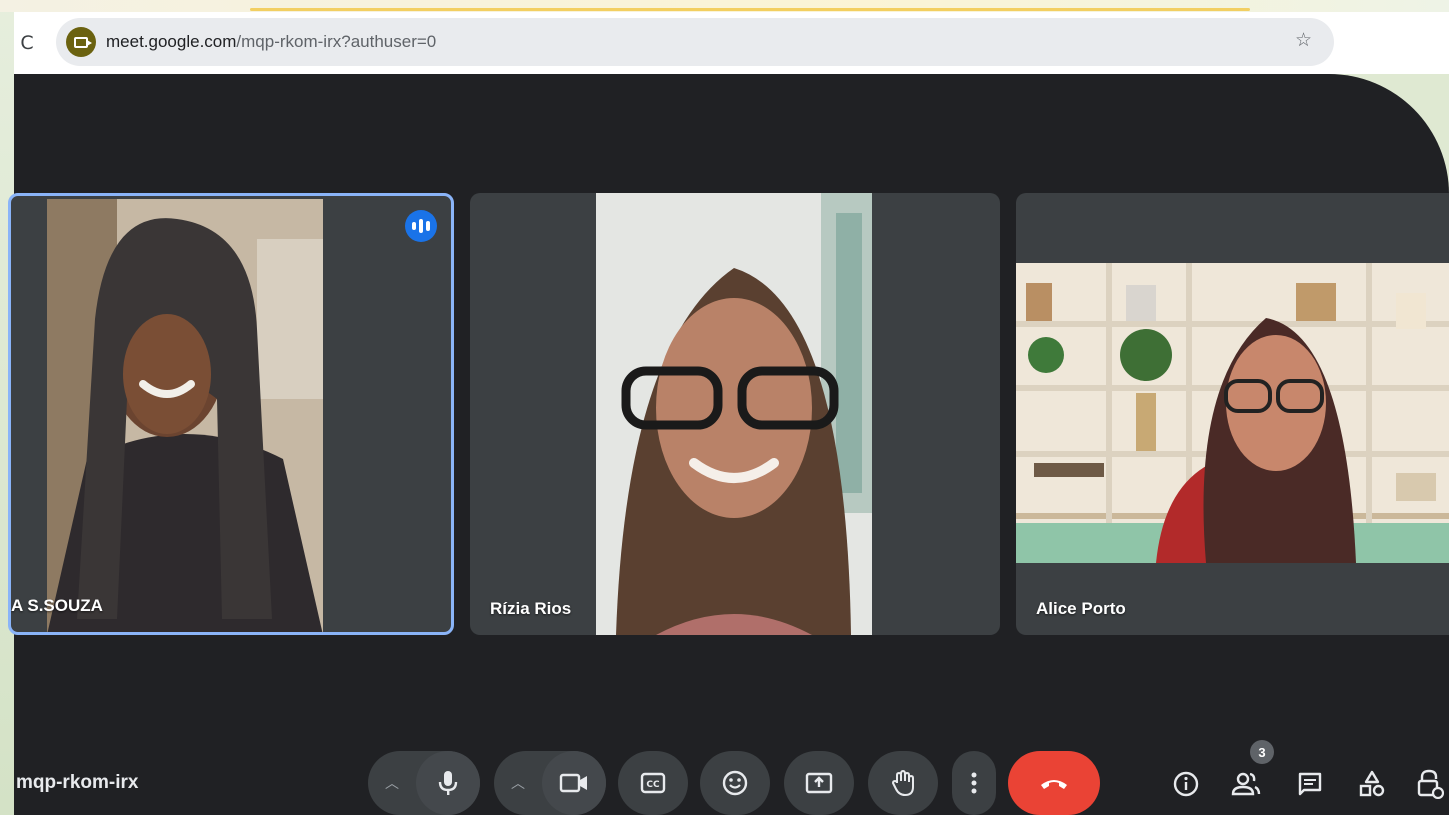 The height and width of the screenshot is (815, 1449). I want to click on microphone-icon, so click(448, 783).